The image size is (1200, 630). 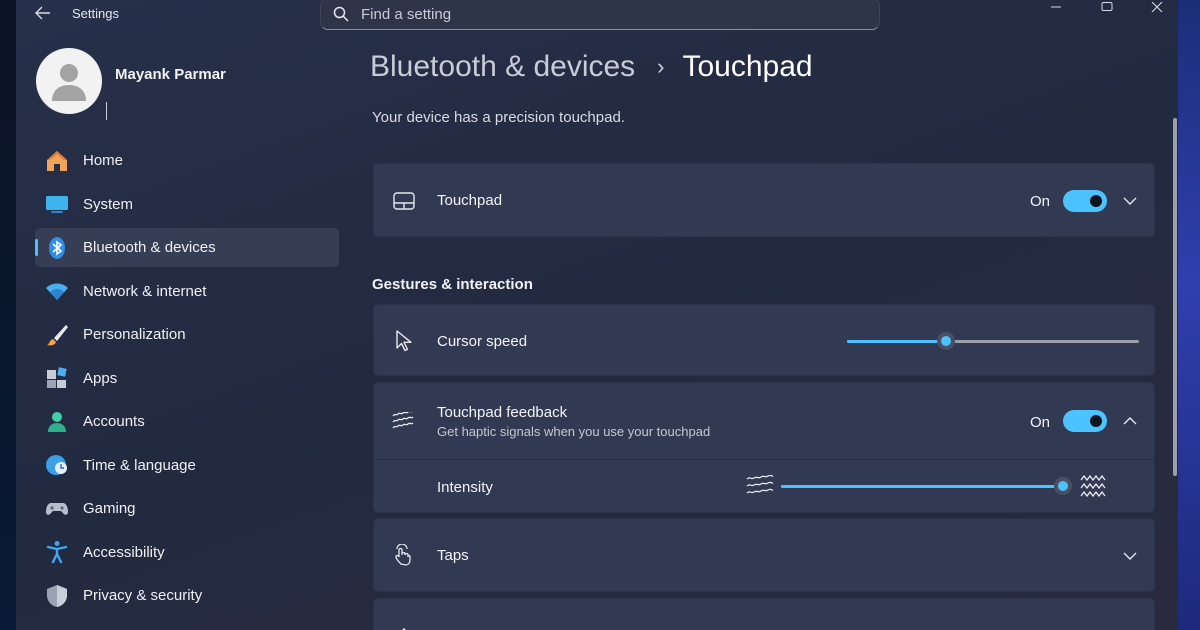 I want to click on sidebar-item-label: Accessibility, so click(x=124, y=552).